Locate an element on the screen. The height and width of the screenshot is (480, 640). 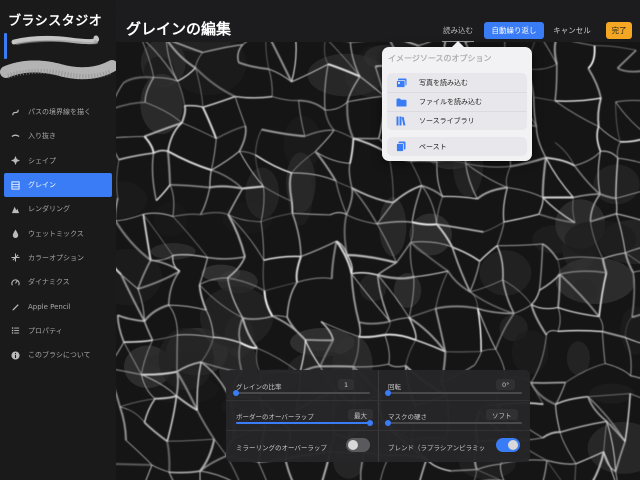
sidebar-item-taper: 入り抜き is located at coordinates (58, 136).